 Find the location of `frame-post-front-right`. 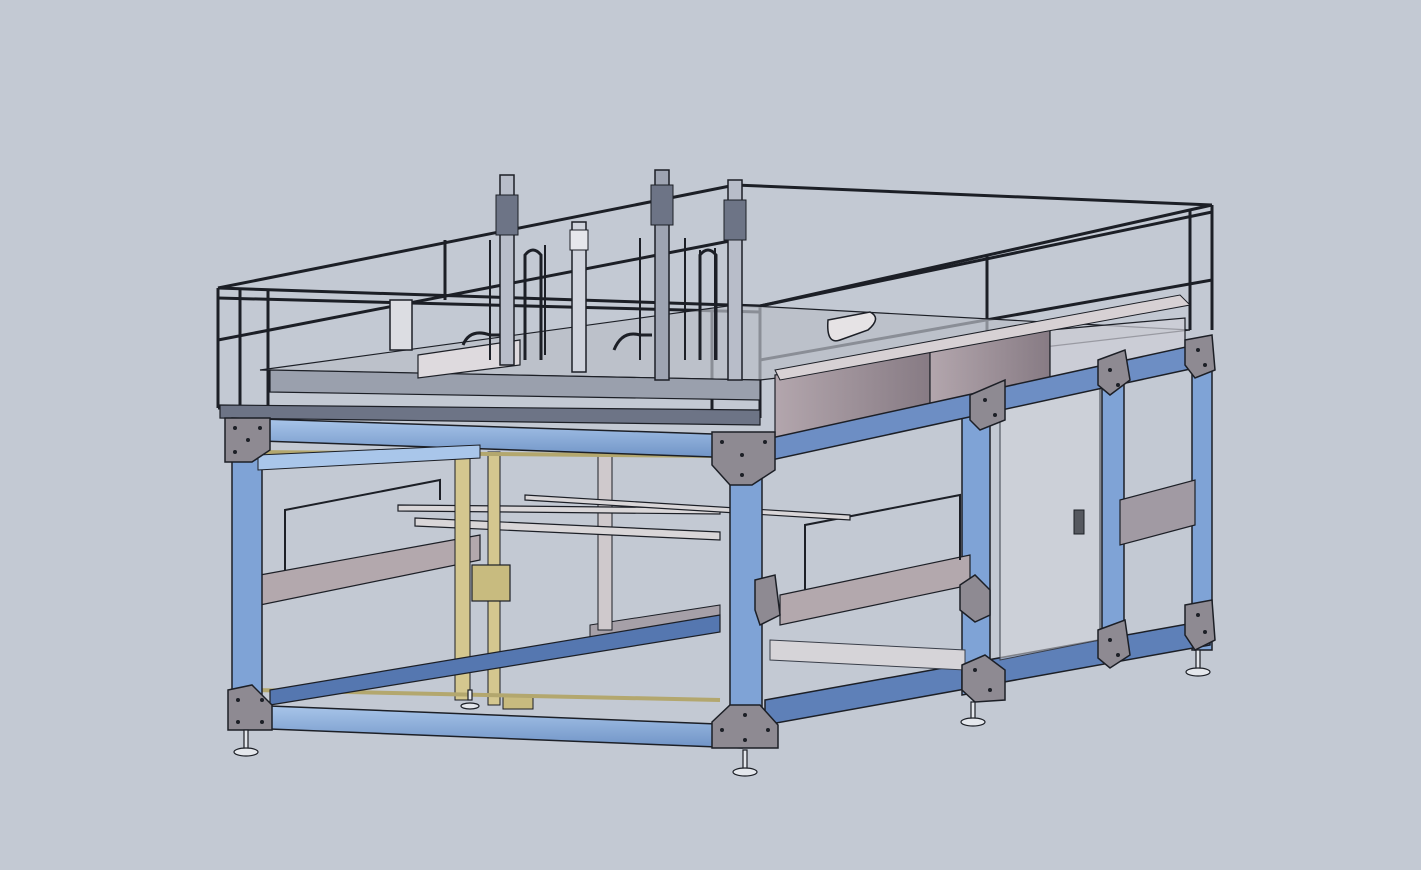

frame-post-front-right is located at coordinates (976, 547).